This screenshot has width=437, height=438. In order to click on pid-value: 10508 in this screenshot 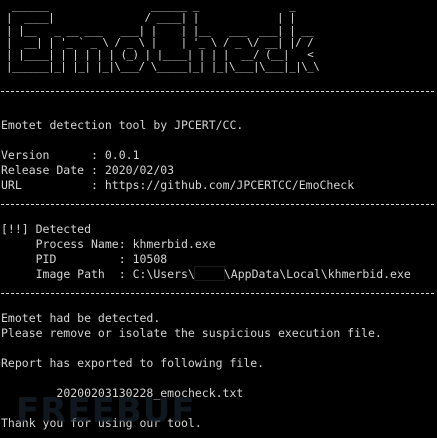, I will do `click(150, 259)`.